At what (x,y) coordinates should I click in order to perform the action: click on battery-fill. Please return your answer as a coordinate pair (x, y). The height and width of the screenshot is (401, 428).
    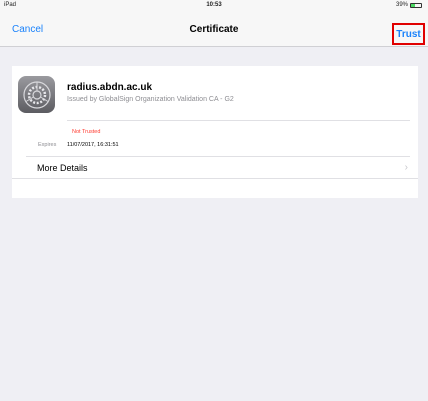
    Looking at the image, I should click on (413, 5).